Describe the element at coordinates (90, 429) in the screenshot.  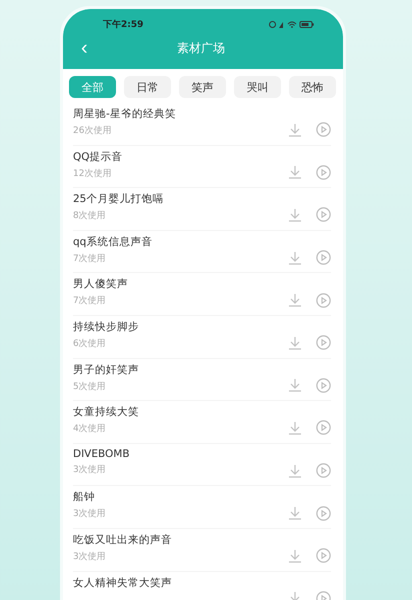
I see `usage-count: 4次使用` at that location.